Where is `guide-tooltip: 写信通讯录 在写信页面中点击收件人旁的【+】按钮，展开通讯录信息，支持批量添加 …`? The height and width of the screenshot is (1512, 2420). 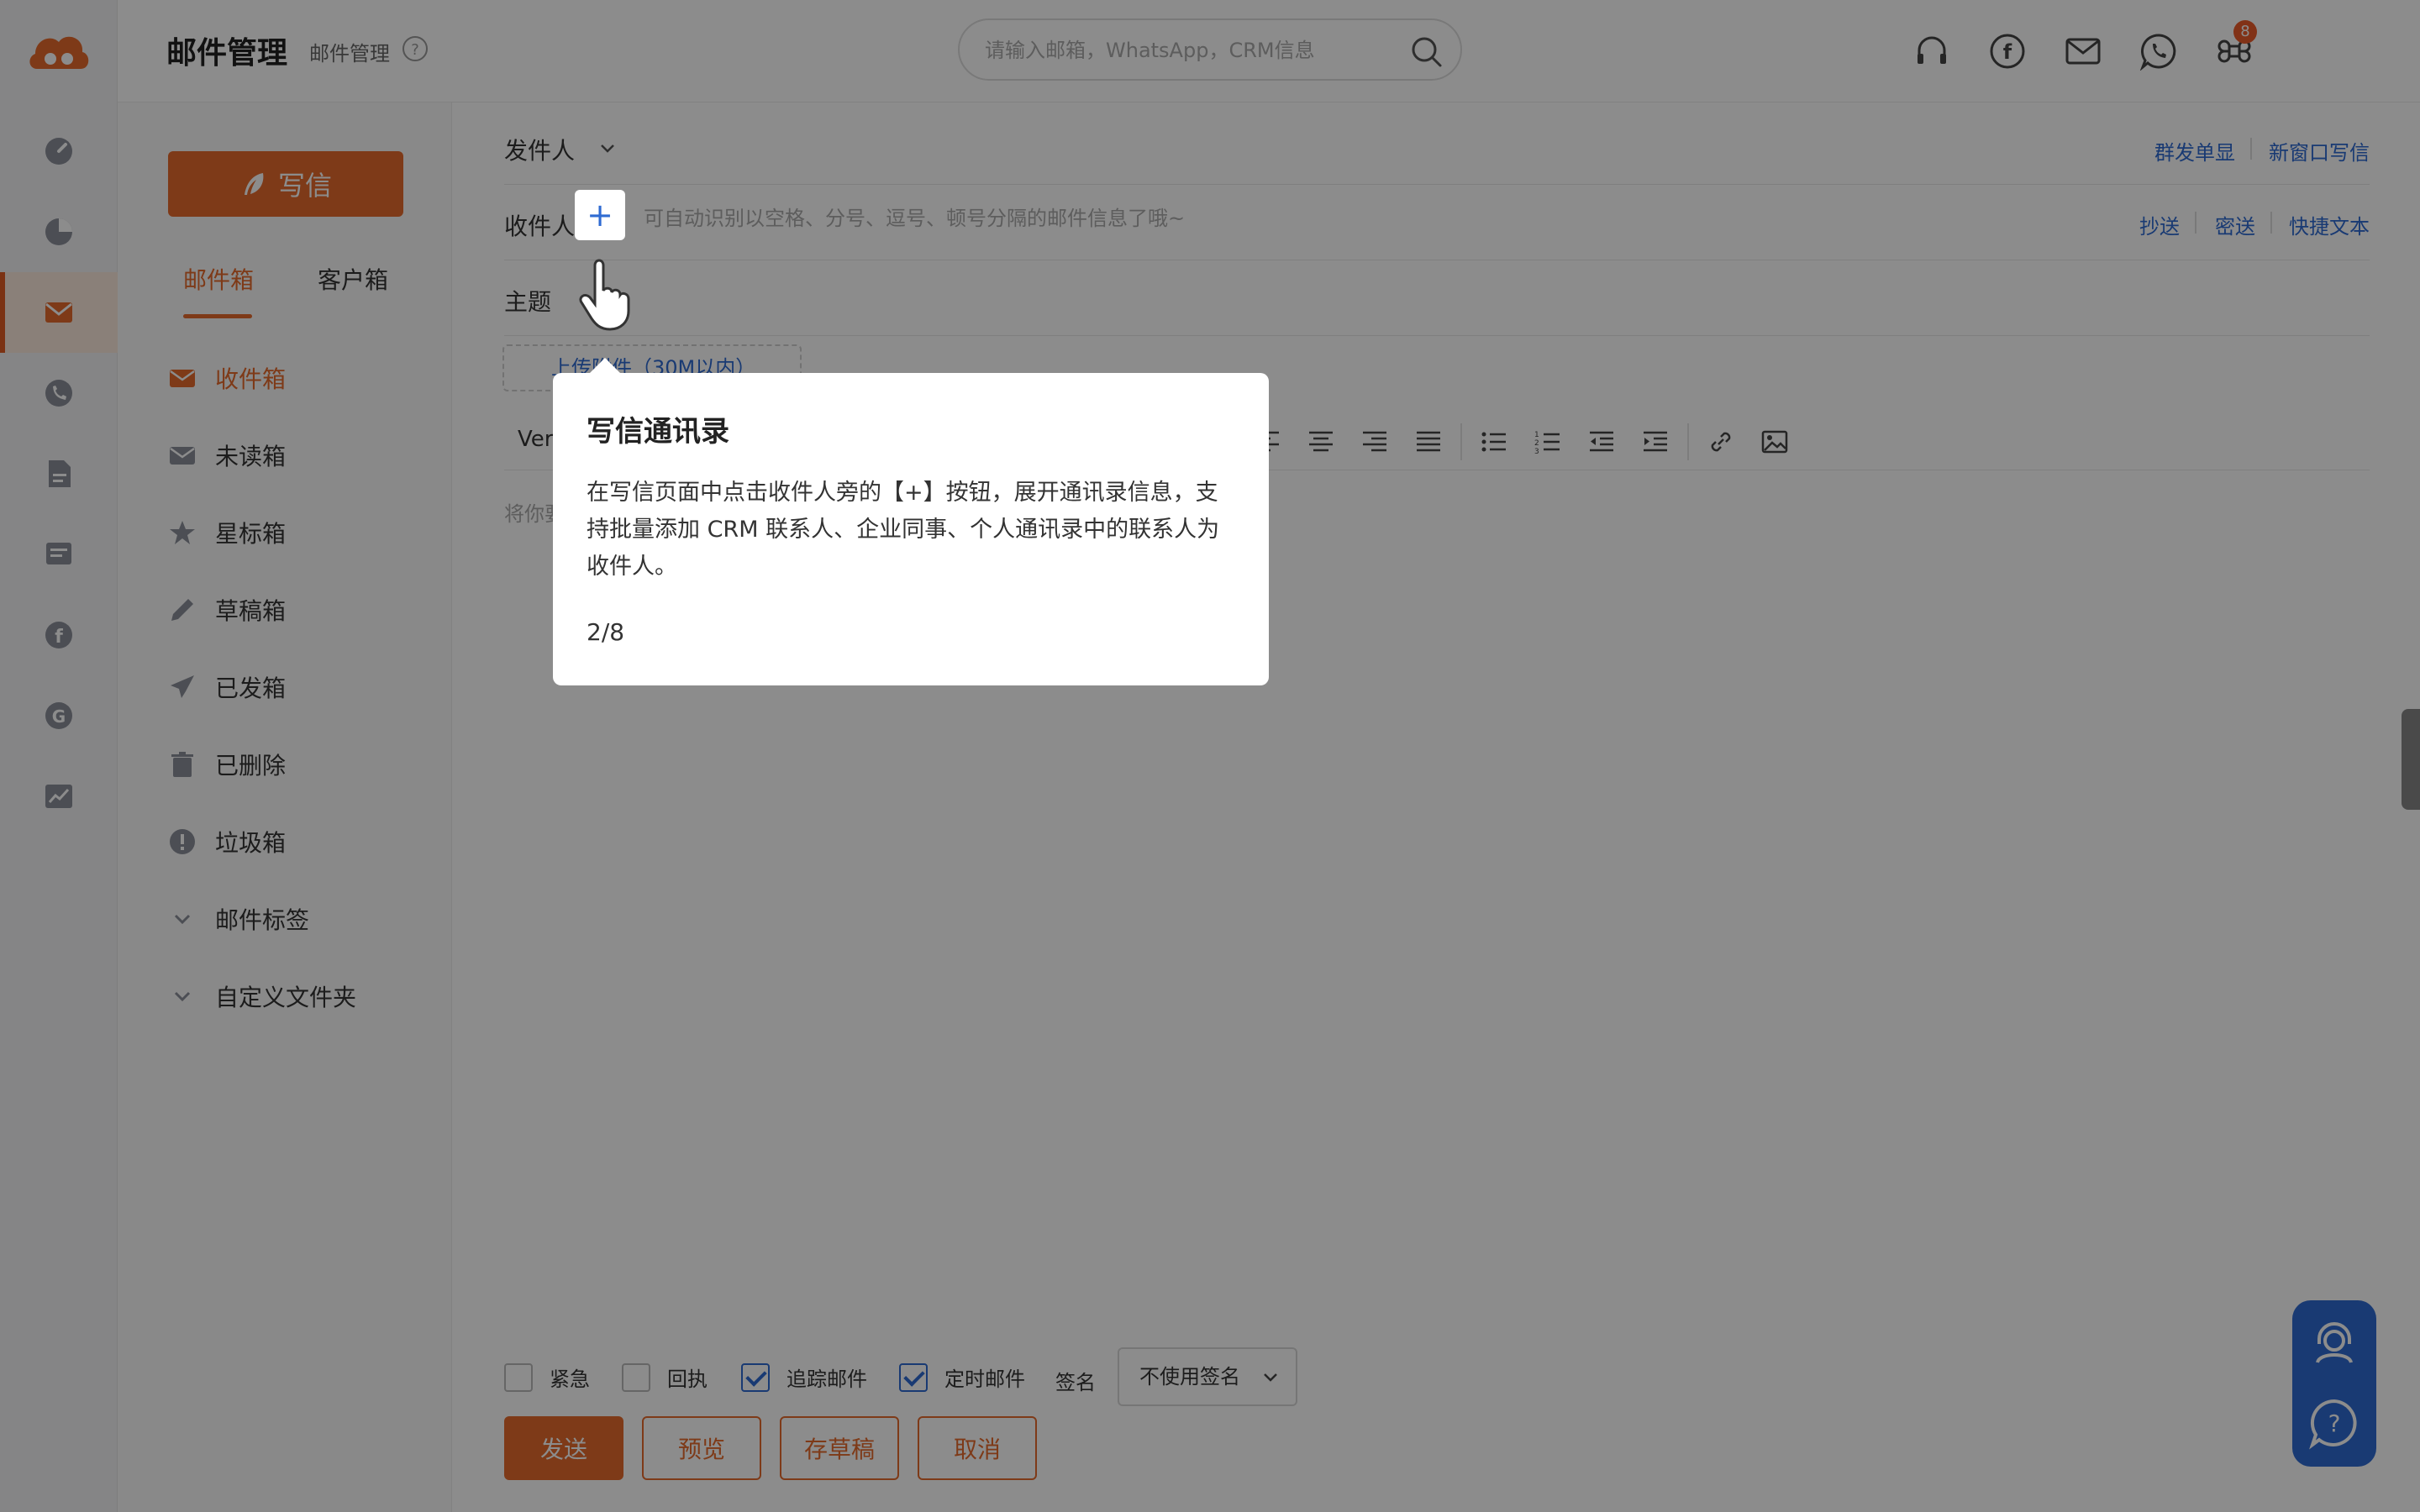 guide-tooltip: 写信通讯录 在写信页面中点击收件人旁的【+】按钮，展开通讯录信息，支持批量添加 … is located at coordinates (911, 521).